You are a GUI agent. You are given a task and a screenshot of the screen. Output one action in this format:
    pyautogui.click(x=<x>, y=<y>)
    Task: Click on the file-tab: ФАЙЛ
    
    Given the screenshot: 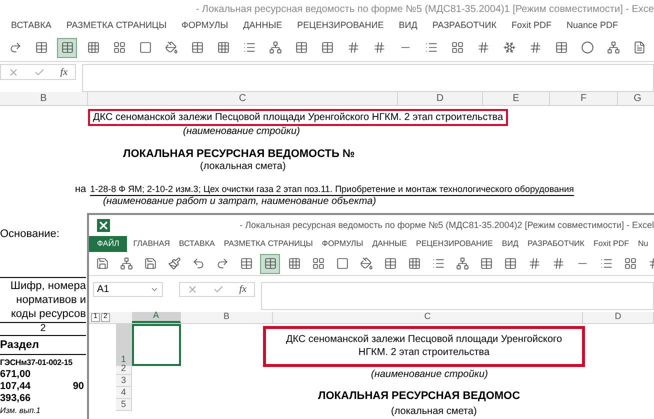 What is the action you would take?
    pyautogui.click(x=108, y=244)
    